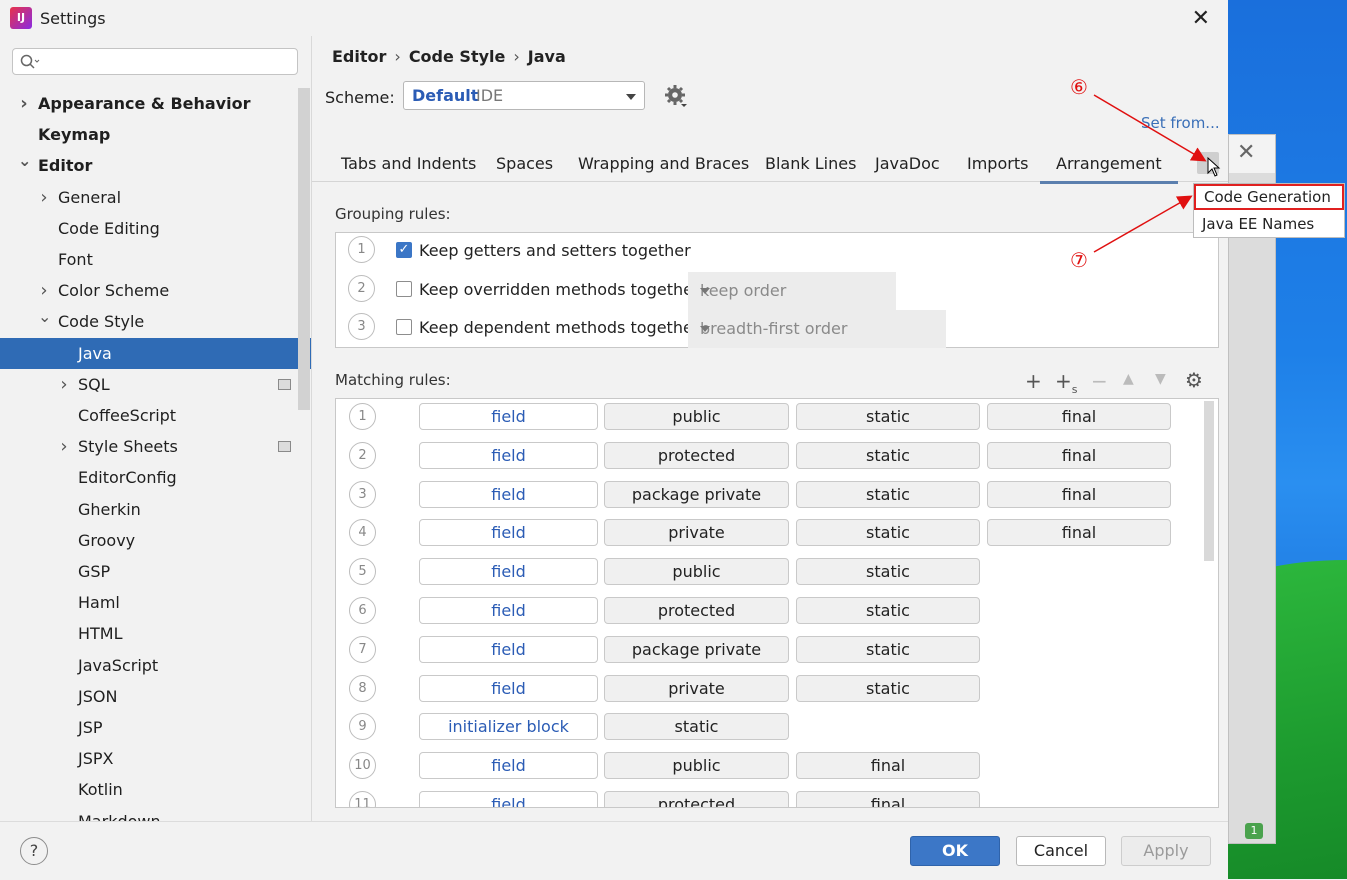 The height and width of the screenshot is (880, 1347). Describe the element at coordinates (1214, 168) in the screenshot. I see `mouse-pointer-icon` at that location.